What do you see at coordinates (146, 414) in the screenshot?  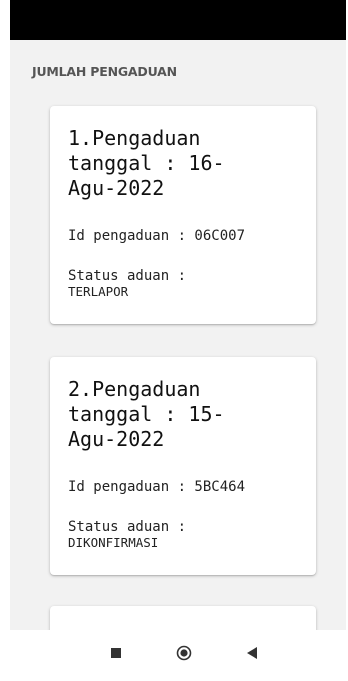 I see `complaint-title: 2.Pengaduan tanggal : 15-Agu-2022` at bounding box center [146, 414].